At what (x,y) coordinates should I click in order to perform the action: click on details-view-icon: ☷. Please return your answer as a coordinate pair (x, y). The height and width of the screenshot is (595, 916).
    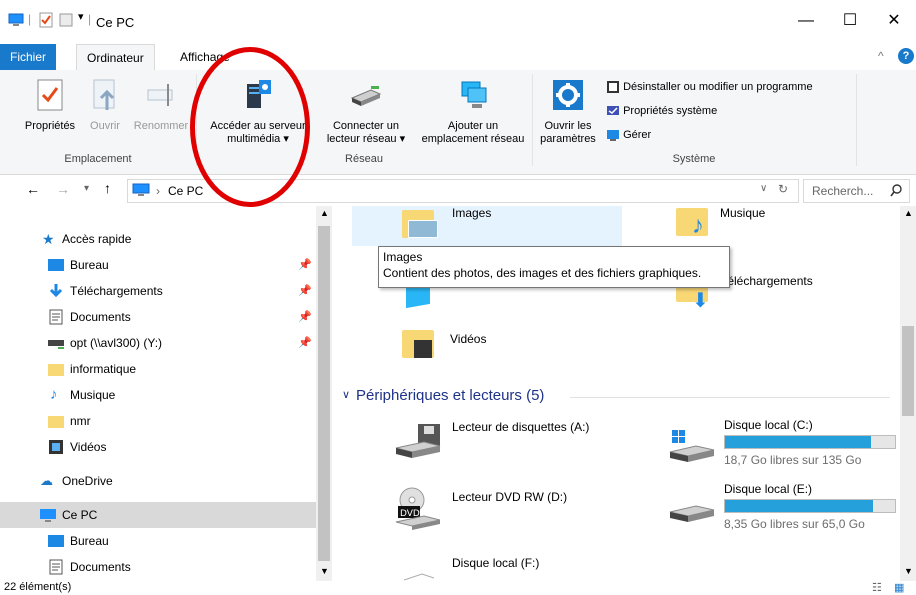
    Looking at the image, I should click on (877, 587).